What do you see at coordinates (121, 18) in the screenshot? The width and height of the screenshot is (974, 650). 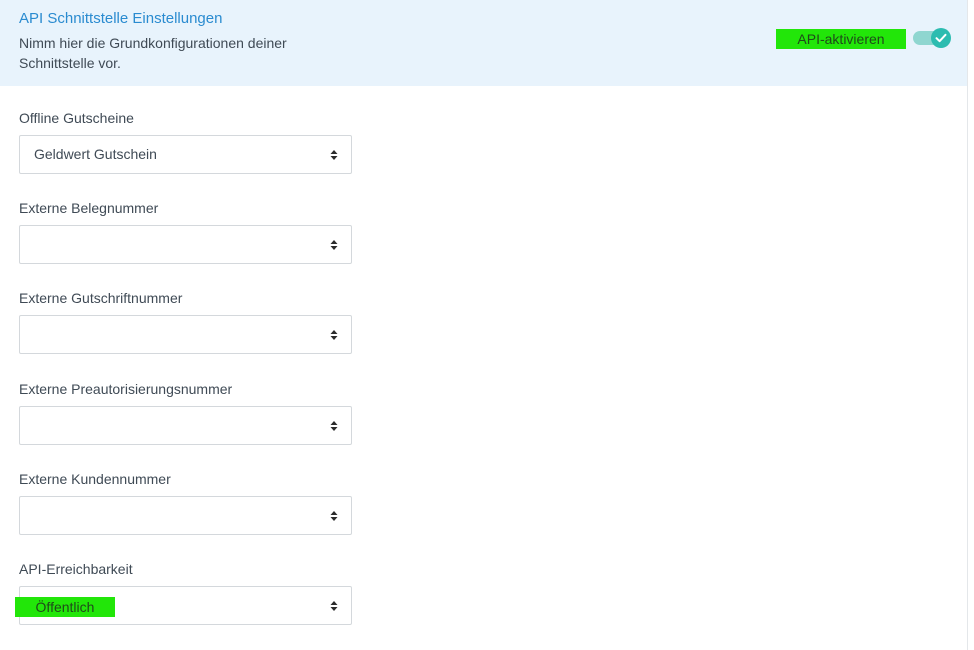 I see `page-title: API Schnittstelle Einstellungen` at bounding box center [121, 18].